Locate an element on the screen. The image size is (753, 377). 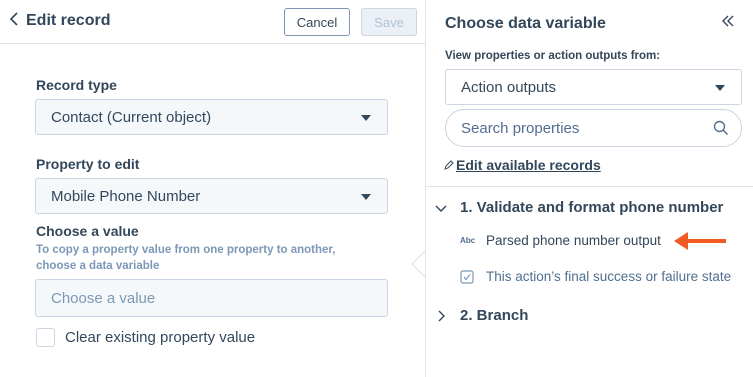
choose-value-placeholder: Choose a value is located at coordinates (103, 298).